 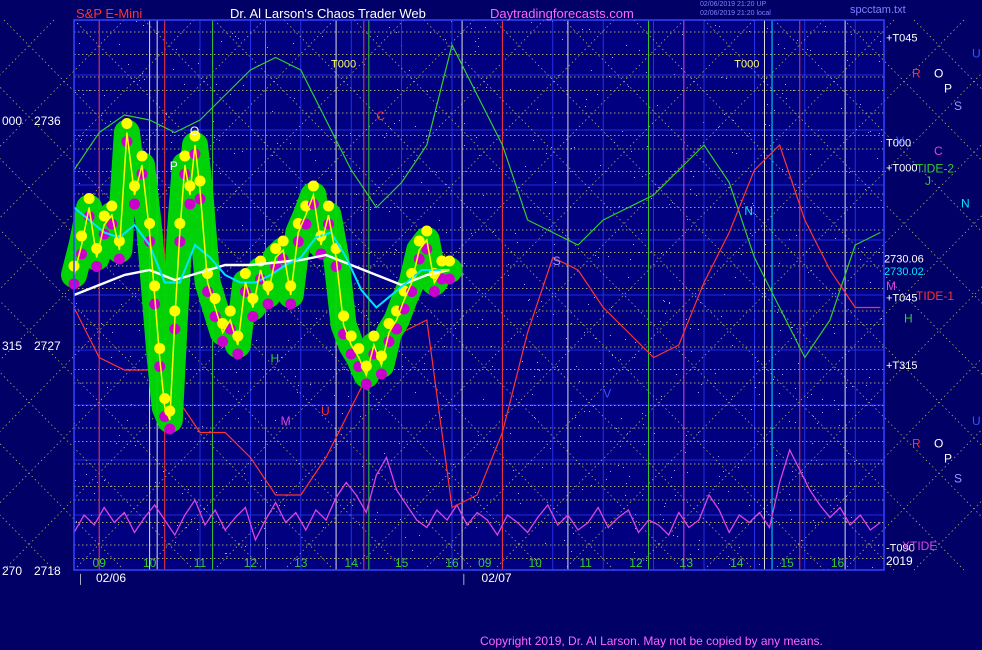 I want to click on planet-label-right: J, so click(x=928, y=181).